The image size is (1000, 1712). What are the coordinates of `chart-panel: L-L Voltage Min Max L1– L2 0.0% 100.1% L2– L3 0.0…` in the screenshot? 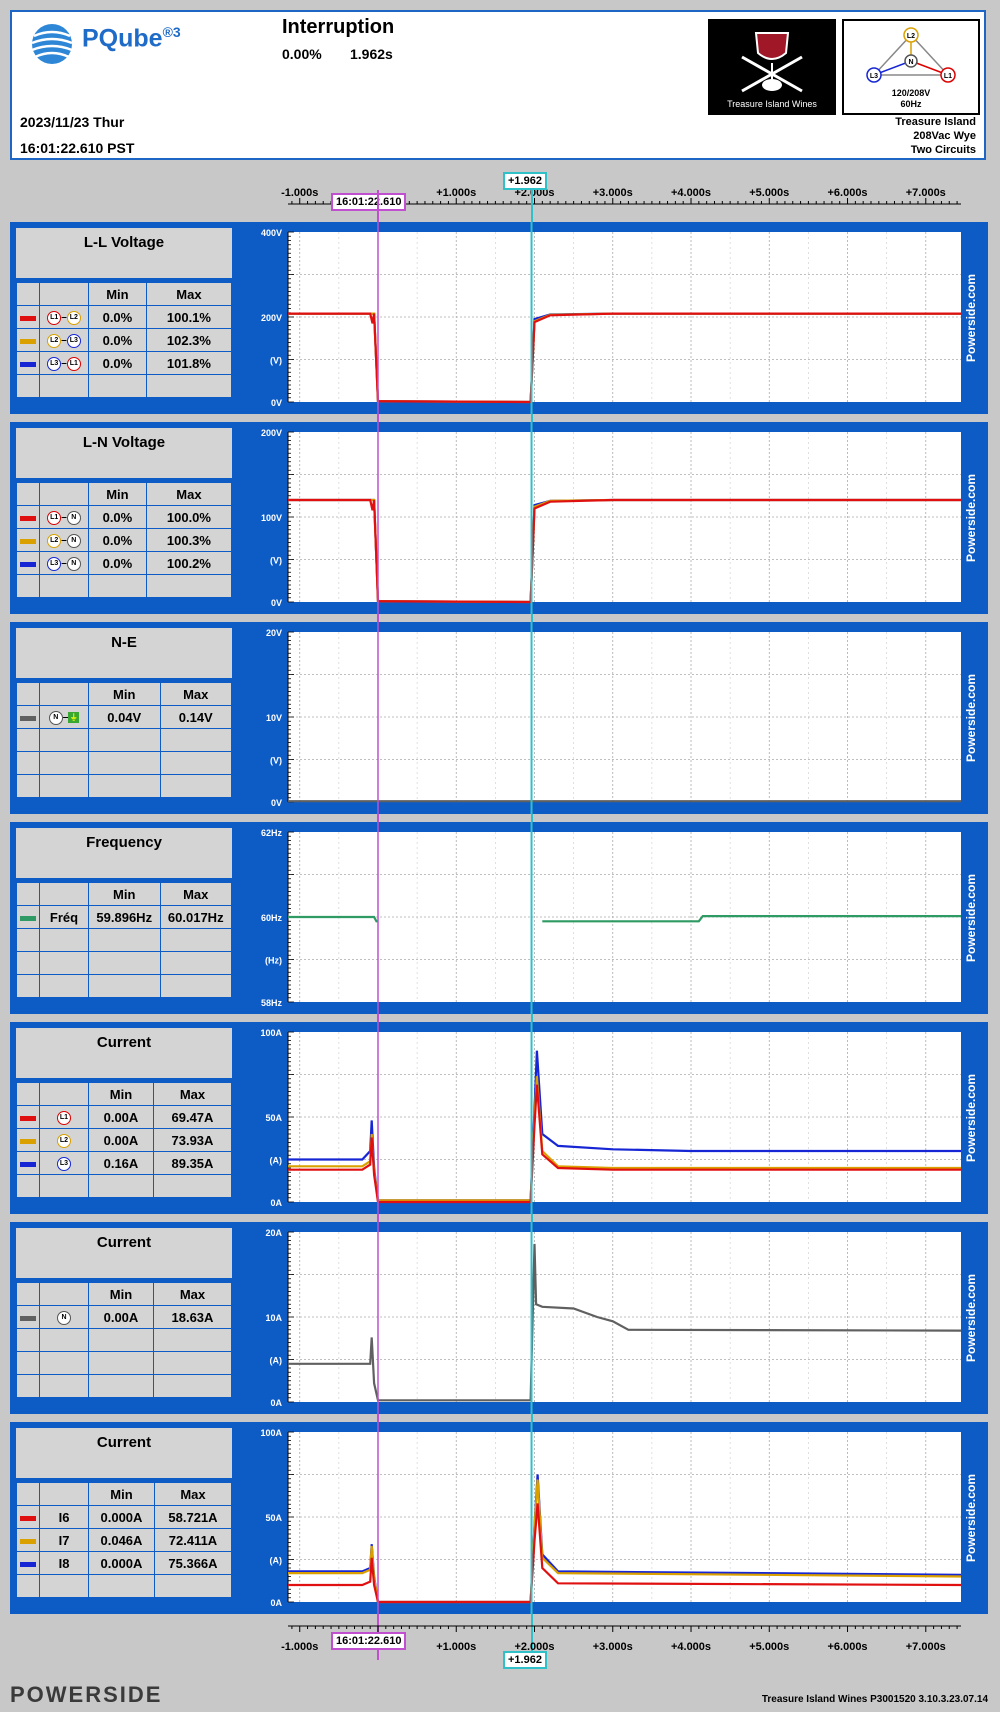 It's located at (499, 318).